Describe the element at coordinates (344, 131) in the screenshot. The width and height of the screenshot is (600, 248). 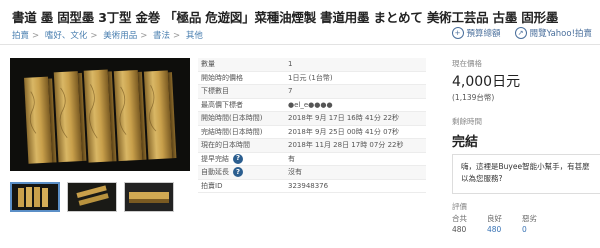
I see `detail-value: 2018年 9月 25日 00時 41分 07秒` at that location.